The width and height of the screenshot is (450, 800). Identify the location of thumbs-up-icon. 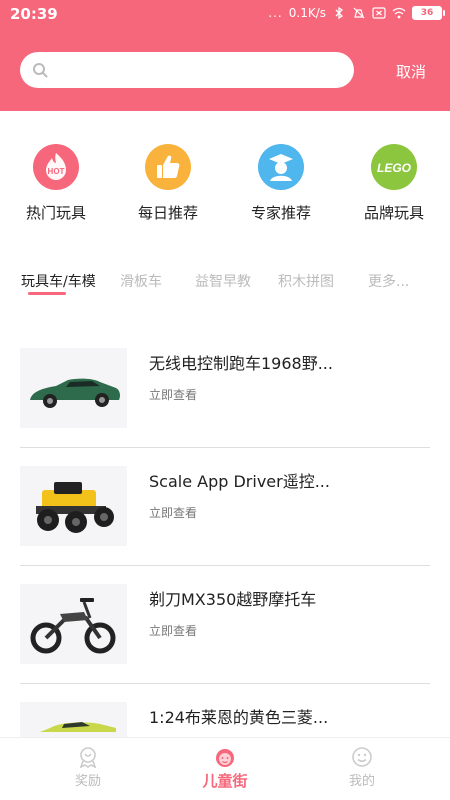
(168, 167).